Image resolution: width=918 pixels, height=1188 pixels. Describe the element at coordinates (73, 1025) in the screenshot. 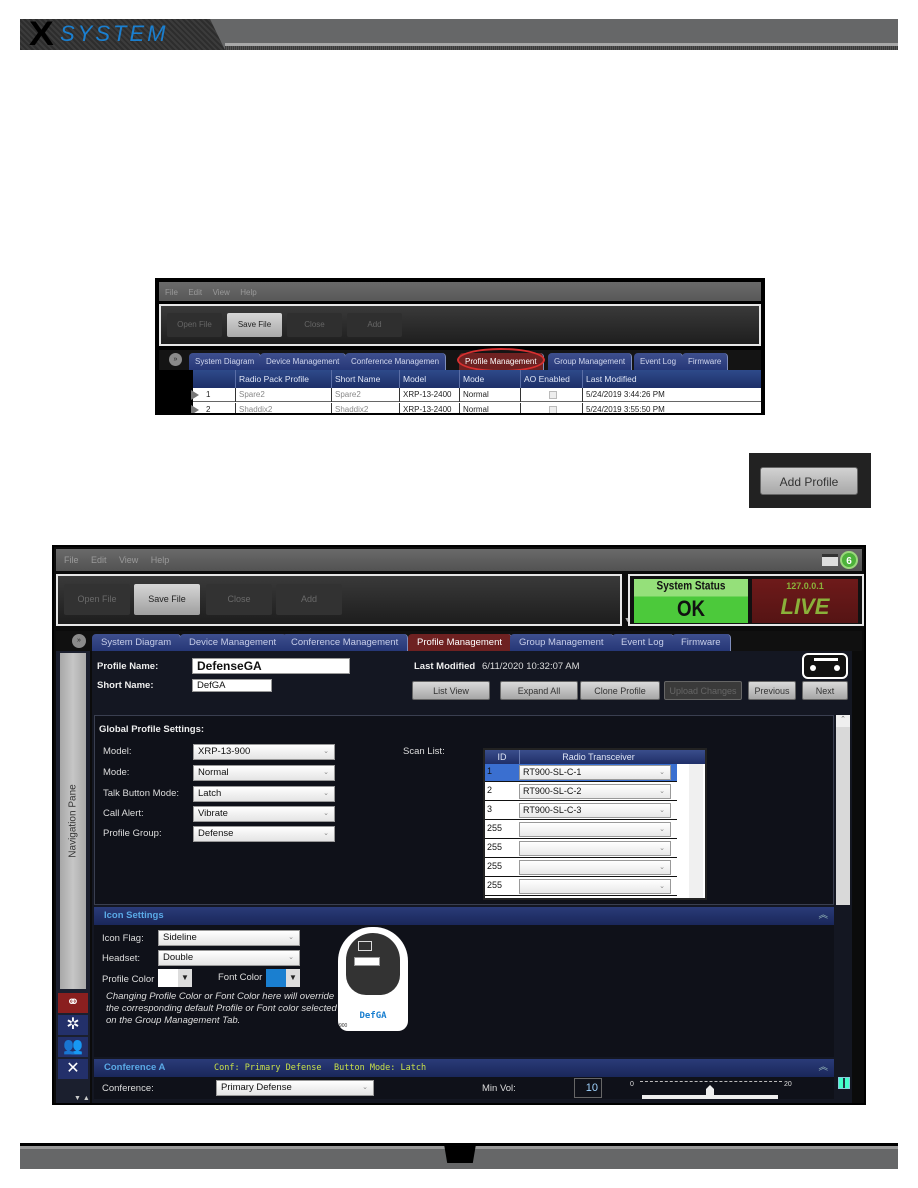

I see `network-icon: ✲` at that location.